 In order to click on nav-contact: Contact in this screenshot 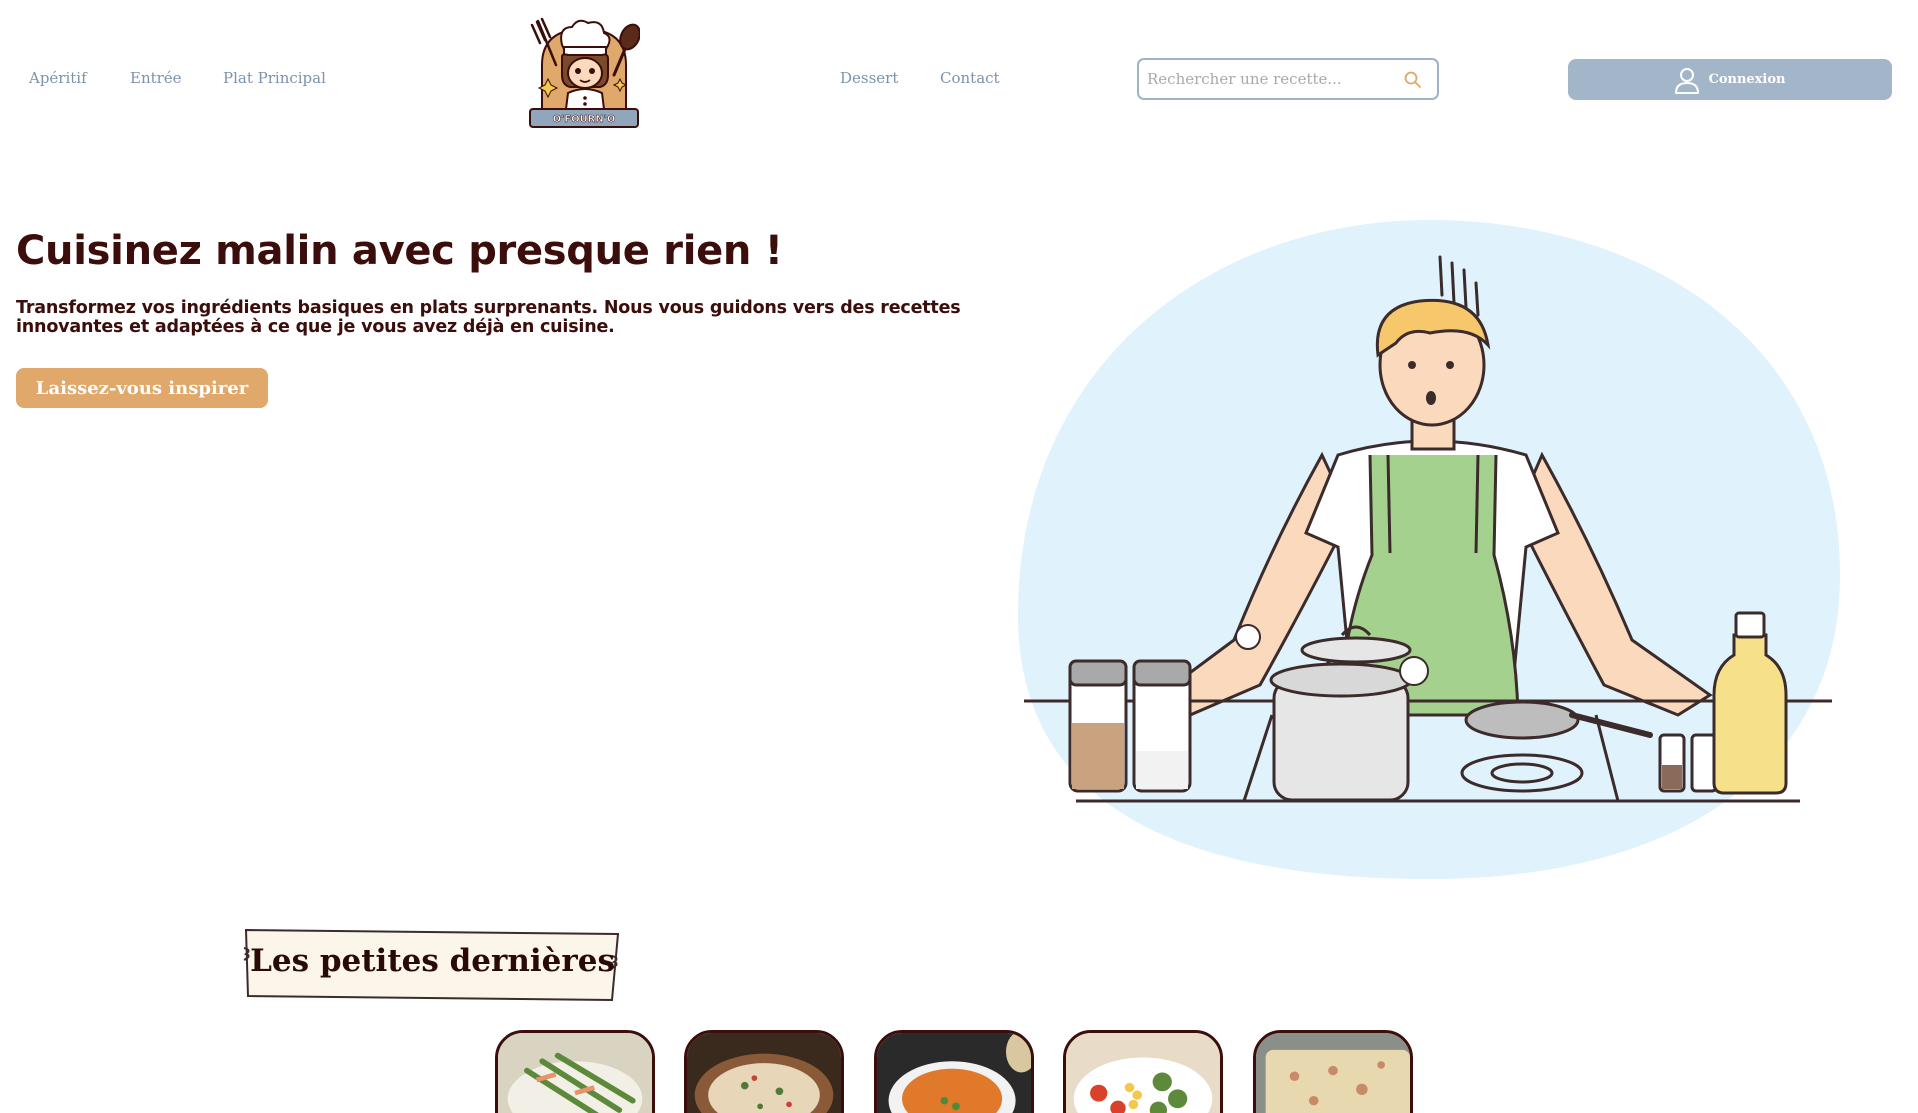, I will do `click(970, 78)`.